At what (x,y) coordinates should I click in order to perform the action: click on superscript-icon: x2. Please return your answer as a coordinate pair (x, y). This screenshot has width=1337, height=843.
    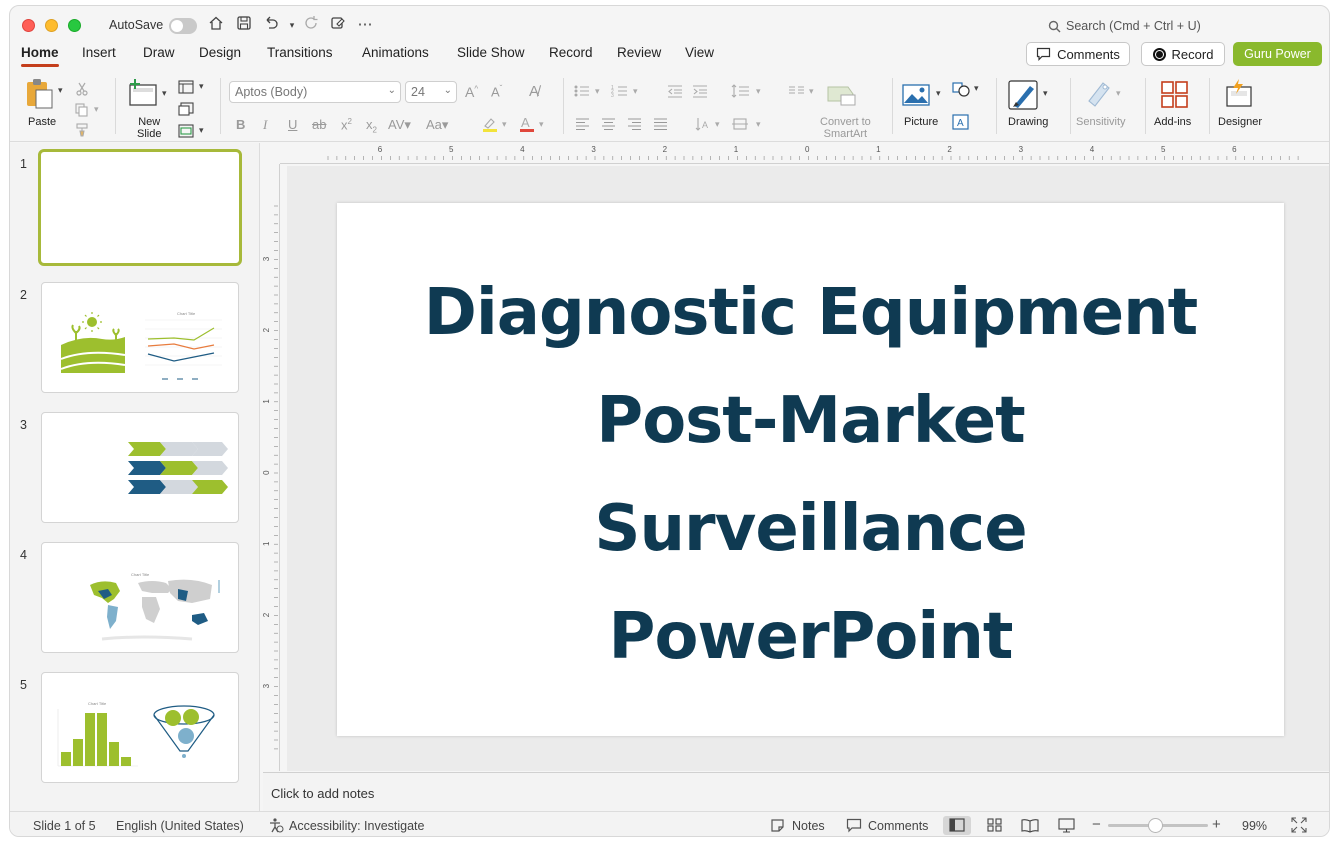
    Looking at the image, I should click on (346, 124).